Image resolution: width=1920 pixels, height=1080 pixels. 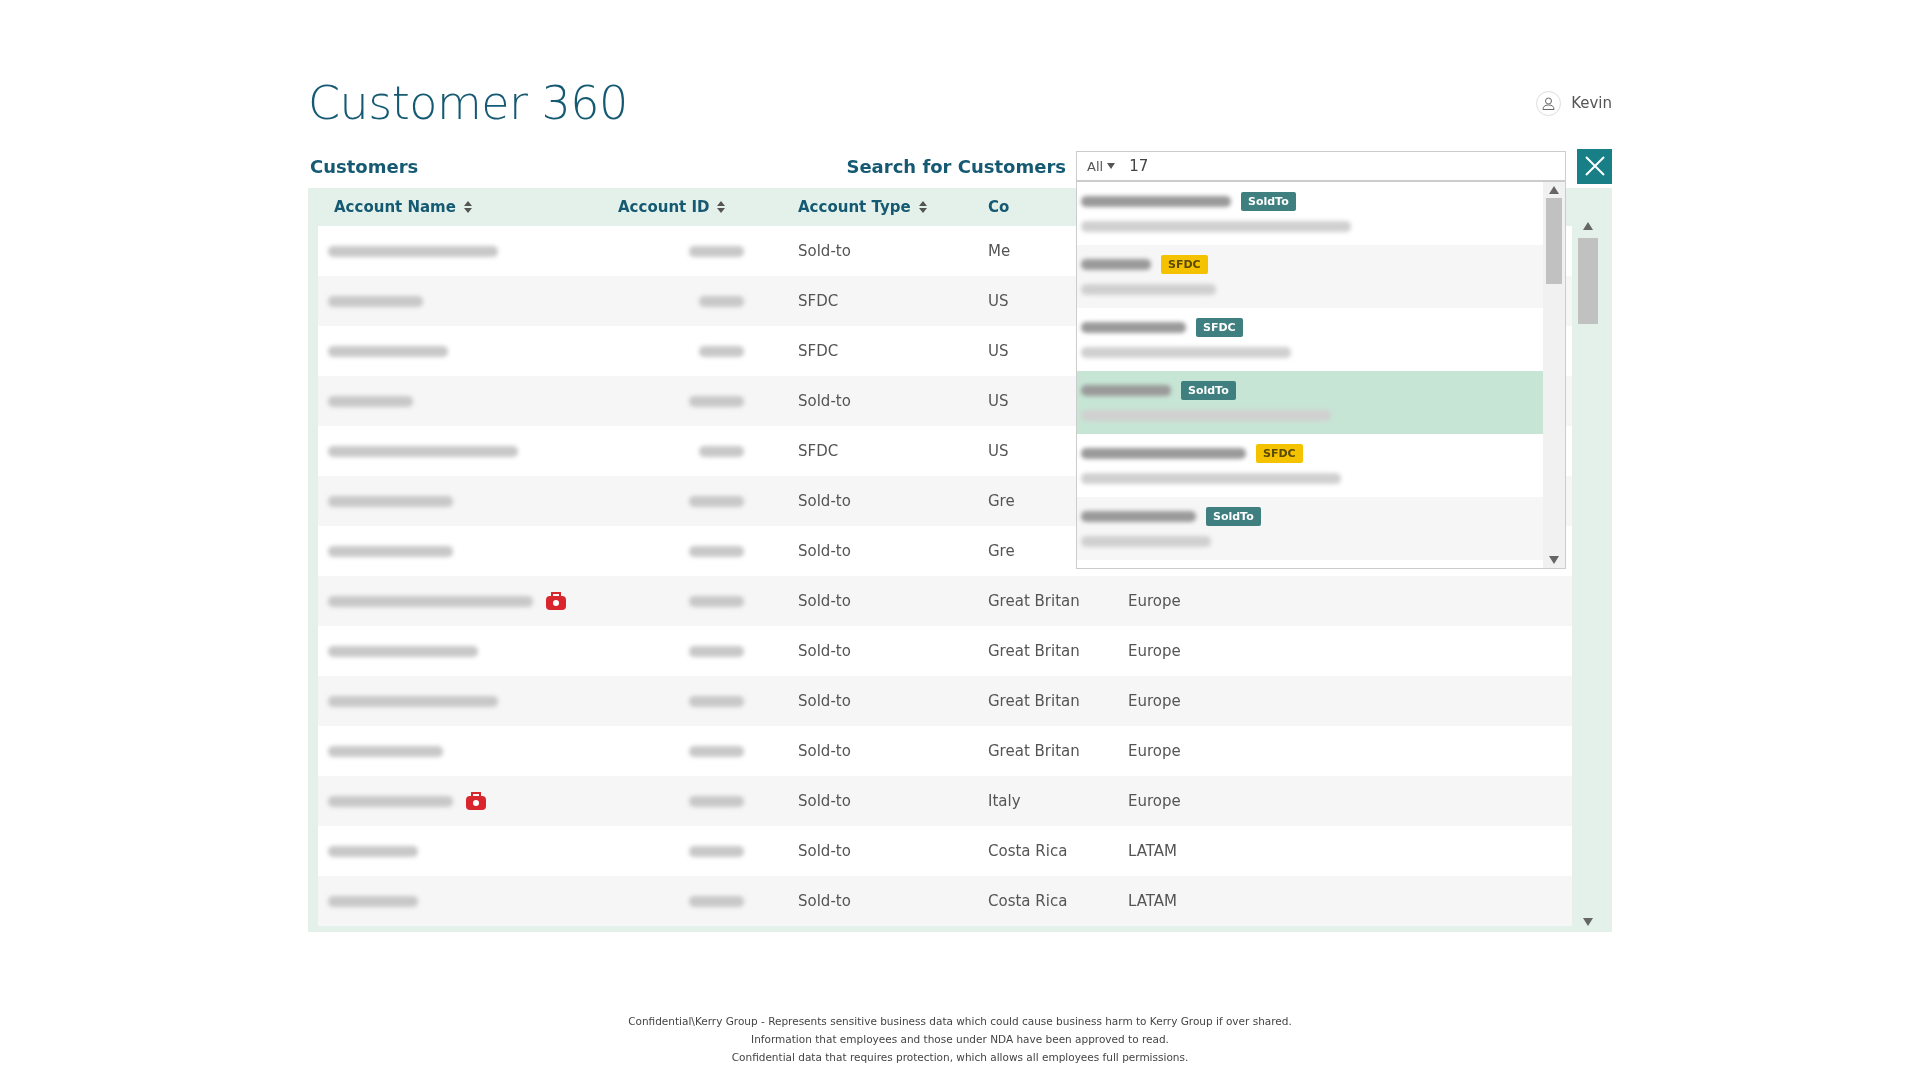 I want to click on column-header: Co, so click(x=999, y=207).